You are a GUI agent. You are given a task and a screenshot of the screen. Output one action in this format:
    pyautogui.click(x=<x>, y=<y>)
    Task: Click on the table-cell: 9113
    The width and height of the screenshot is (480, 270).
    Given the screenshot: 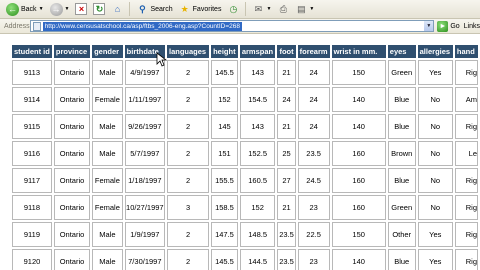 What is the action you would take?
    pyautogui.click(x=32, y=72)
    